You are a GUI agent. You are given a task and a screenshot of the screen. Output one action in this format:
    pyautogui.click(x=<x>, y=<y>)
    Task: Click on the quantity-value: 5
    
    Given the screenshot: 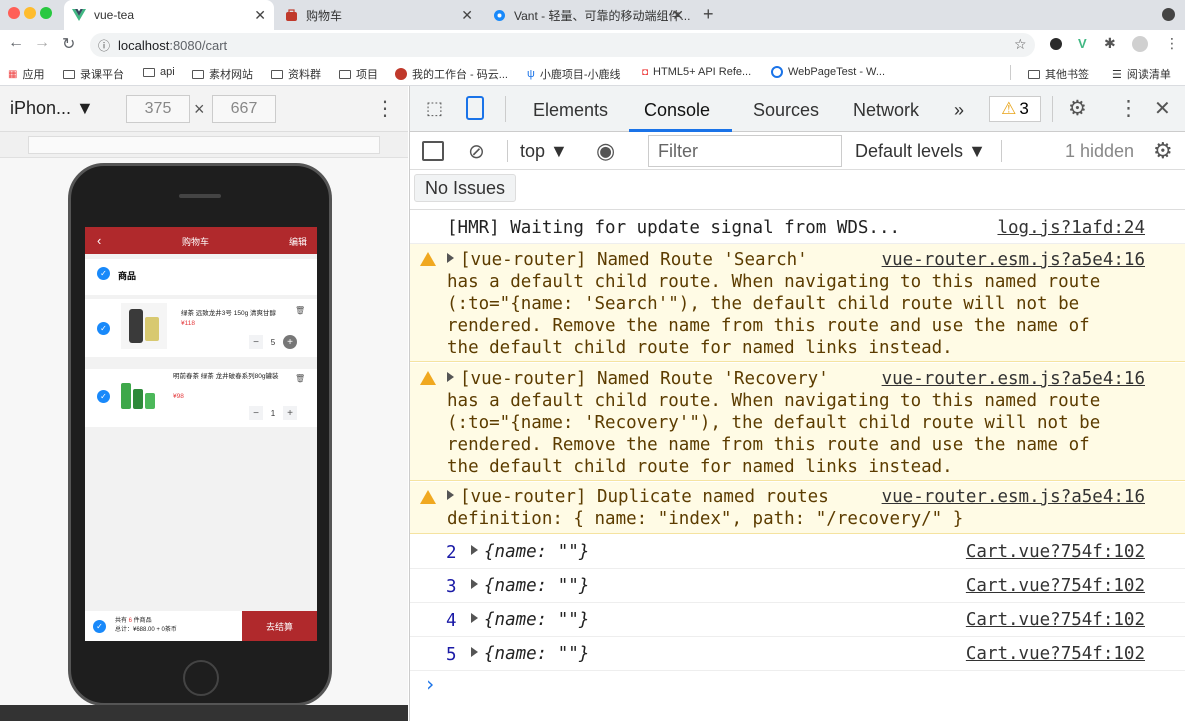 What is the action you would take?
    pyautogui.click(x=273, y=342)
    